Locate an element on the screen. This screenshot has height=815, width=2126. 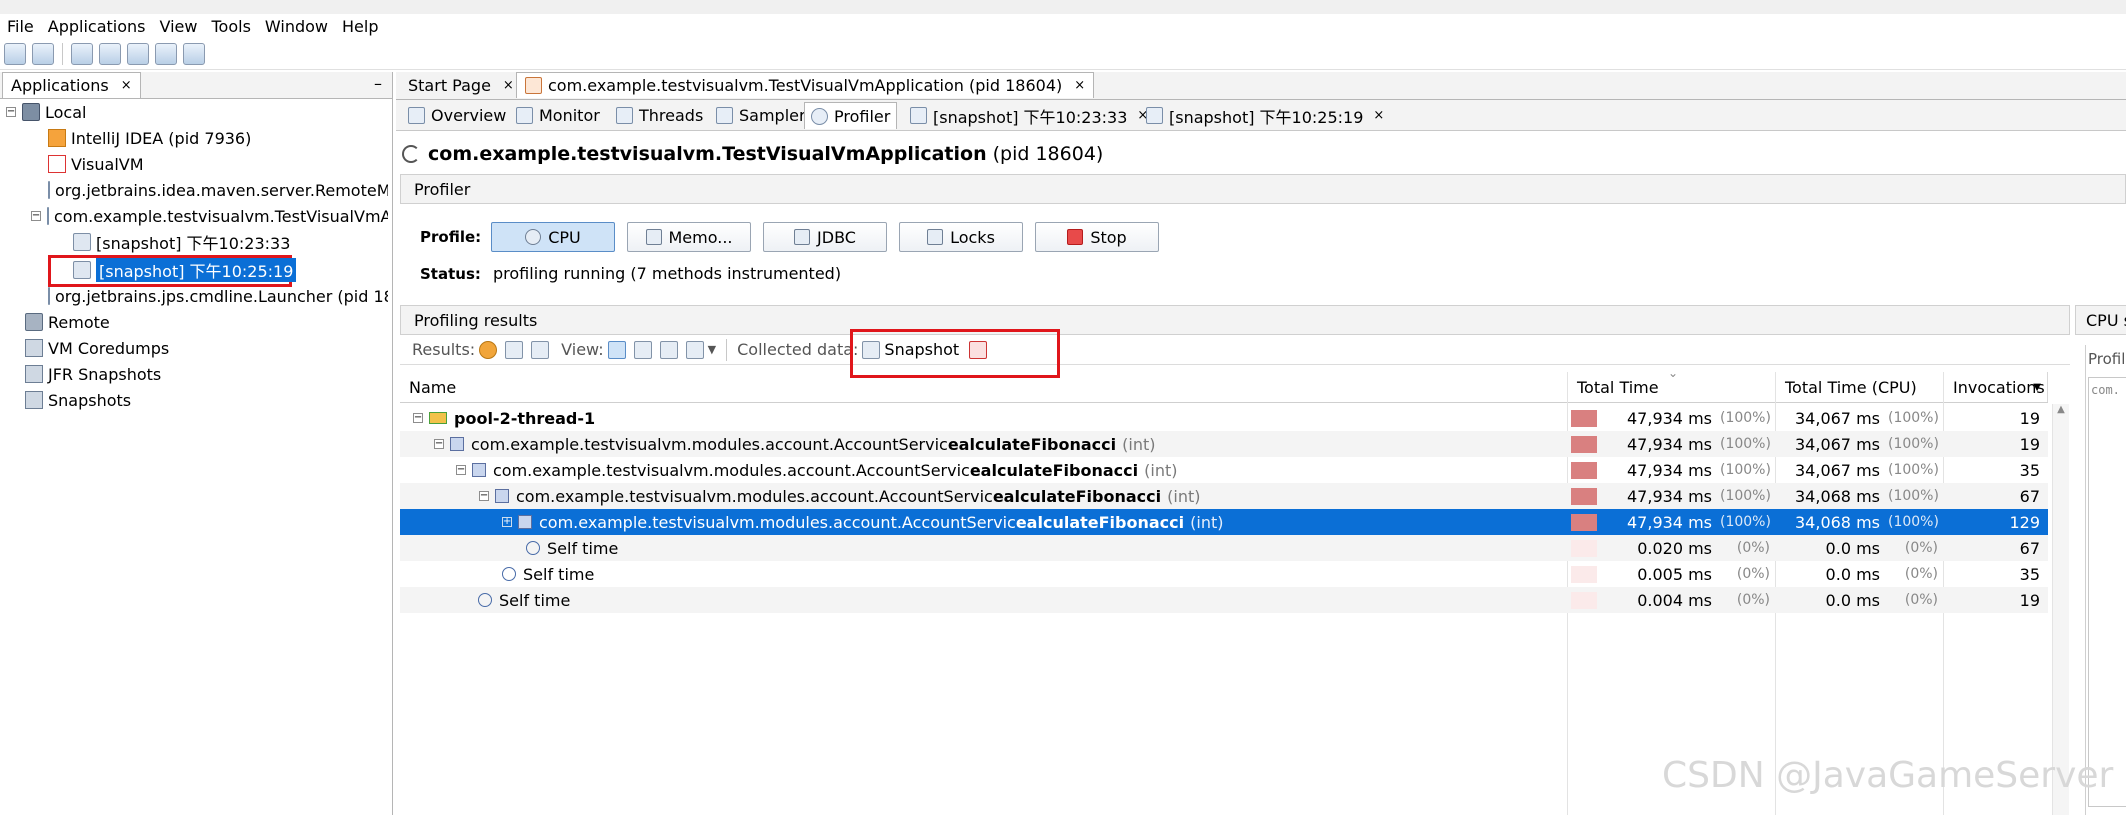
hot-spots-icon is located at coordinates (642, 349).